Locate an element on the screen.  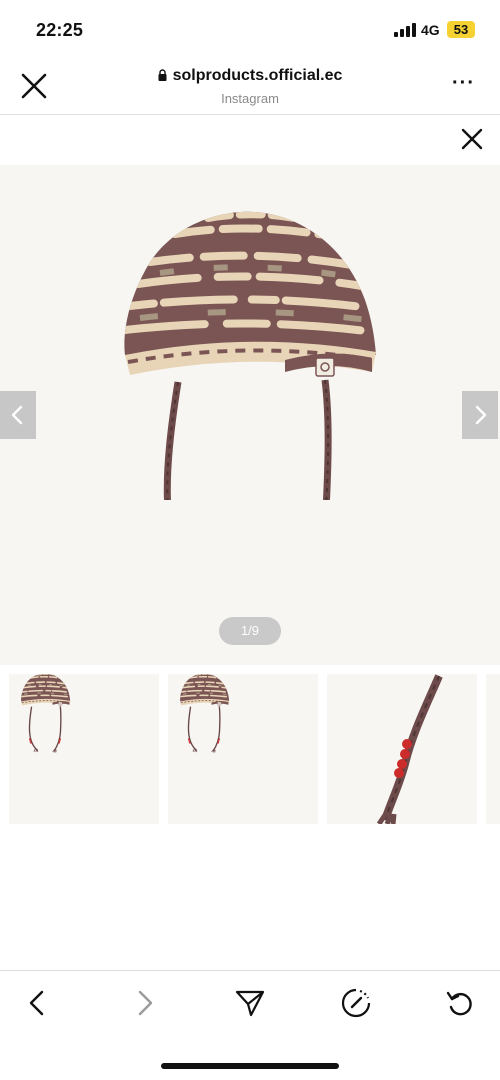
page-url: solproducts.official.ec is located at coordinates (257, 75).